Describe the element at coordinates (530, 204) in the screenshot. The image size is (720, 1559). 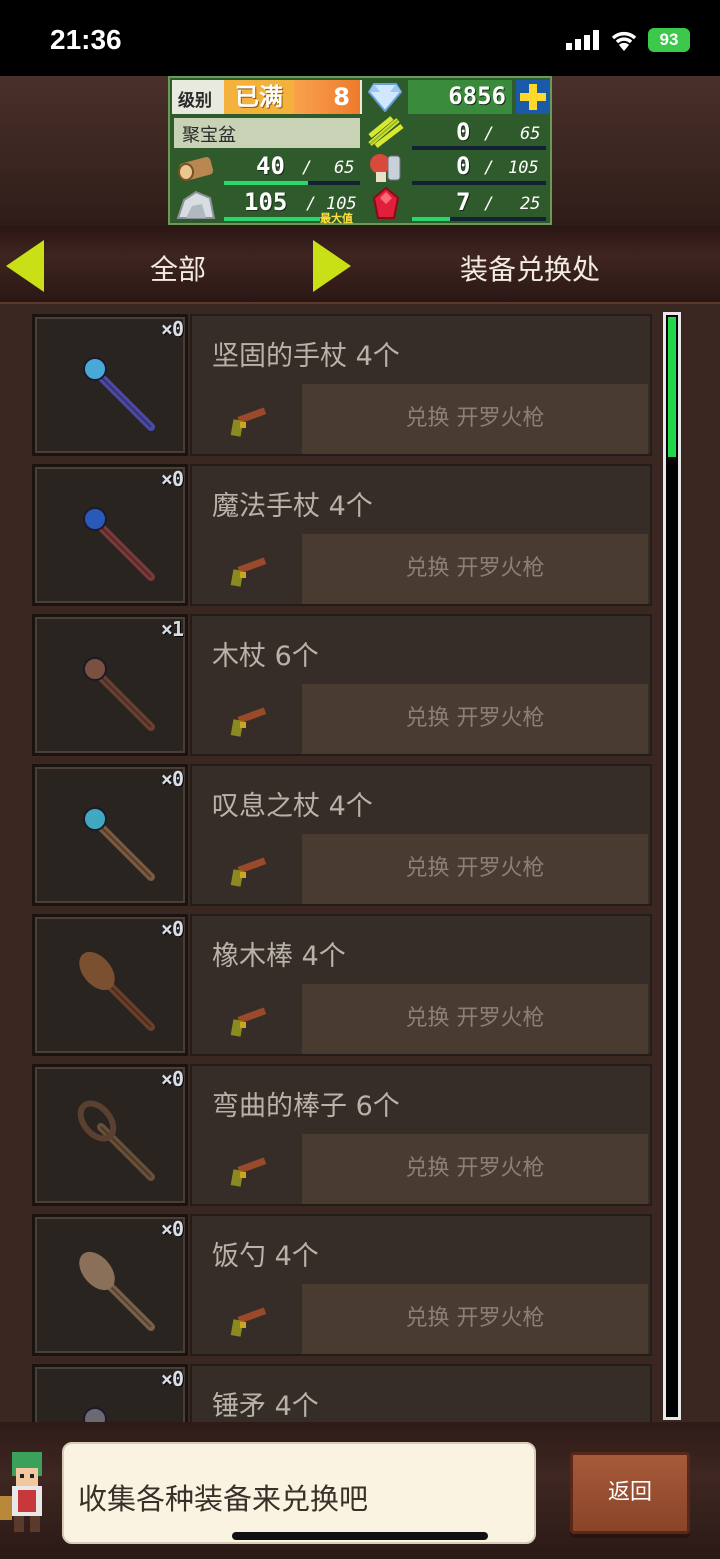
I see `ruby-max: 25` at that location.